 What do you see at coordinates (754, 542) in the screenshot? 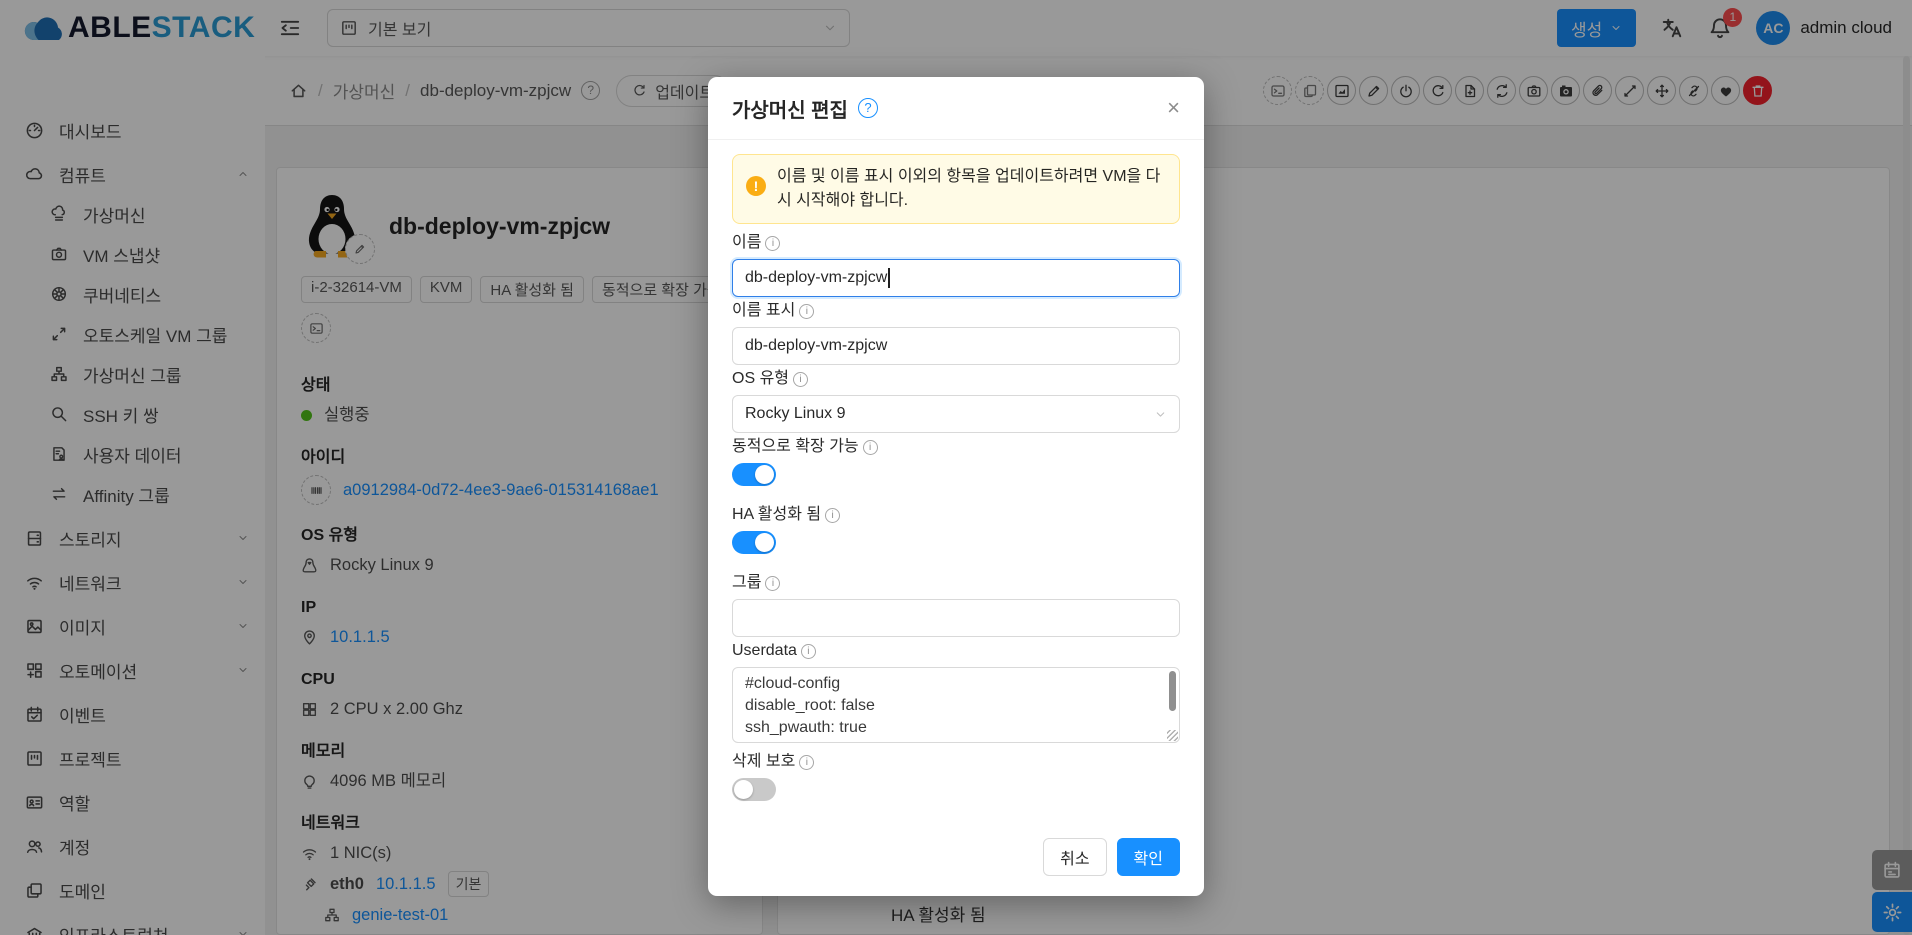
I see `ha-toggle` at bounding box center [754, 542].